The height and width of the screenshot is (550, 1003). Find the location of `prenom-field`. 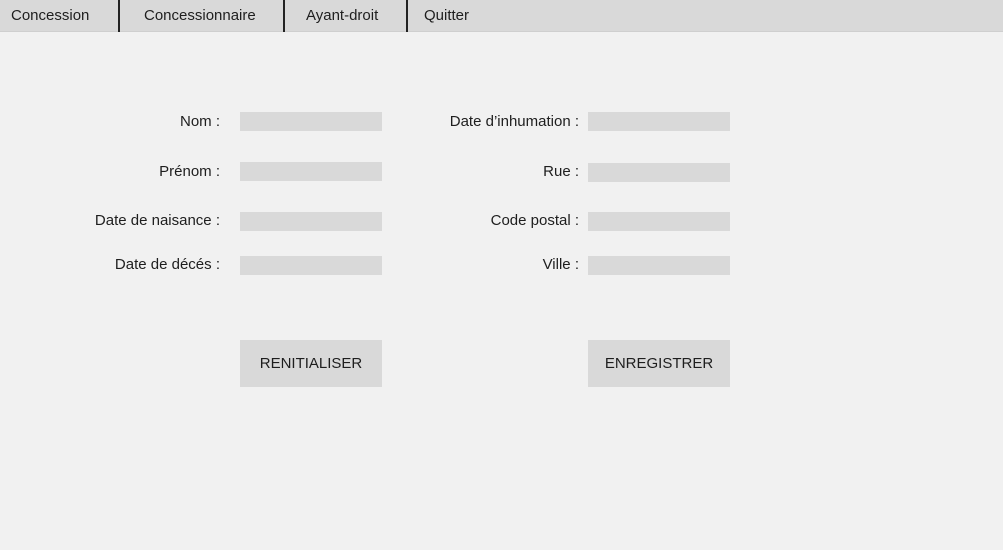

prenom-field is located at coordinates (311, 171).